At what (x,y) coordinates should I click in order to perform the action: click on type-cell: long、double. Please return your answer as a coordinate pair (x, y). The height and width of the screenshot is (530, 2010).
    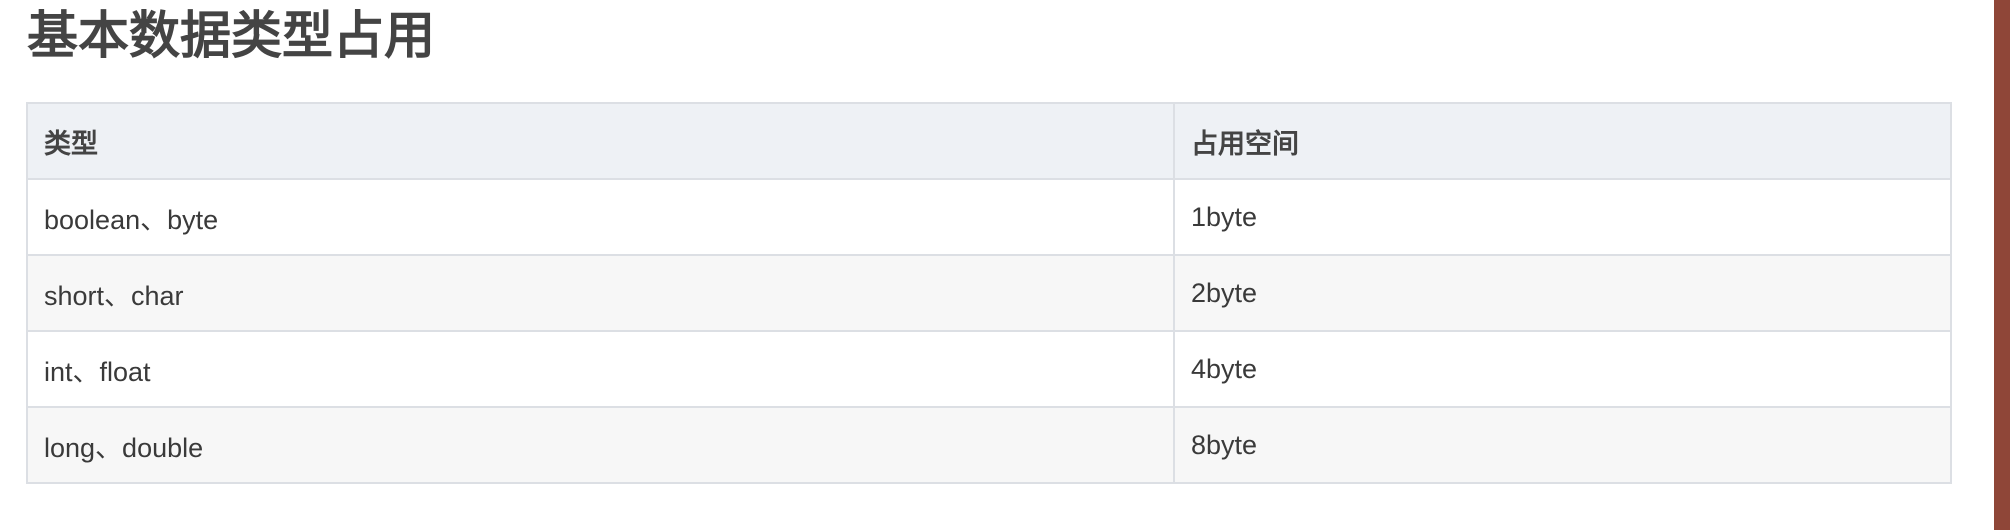
    Looking at the image, I should click on (600, 445).